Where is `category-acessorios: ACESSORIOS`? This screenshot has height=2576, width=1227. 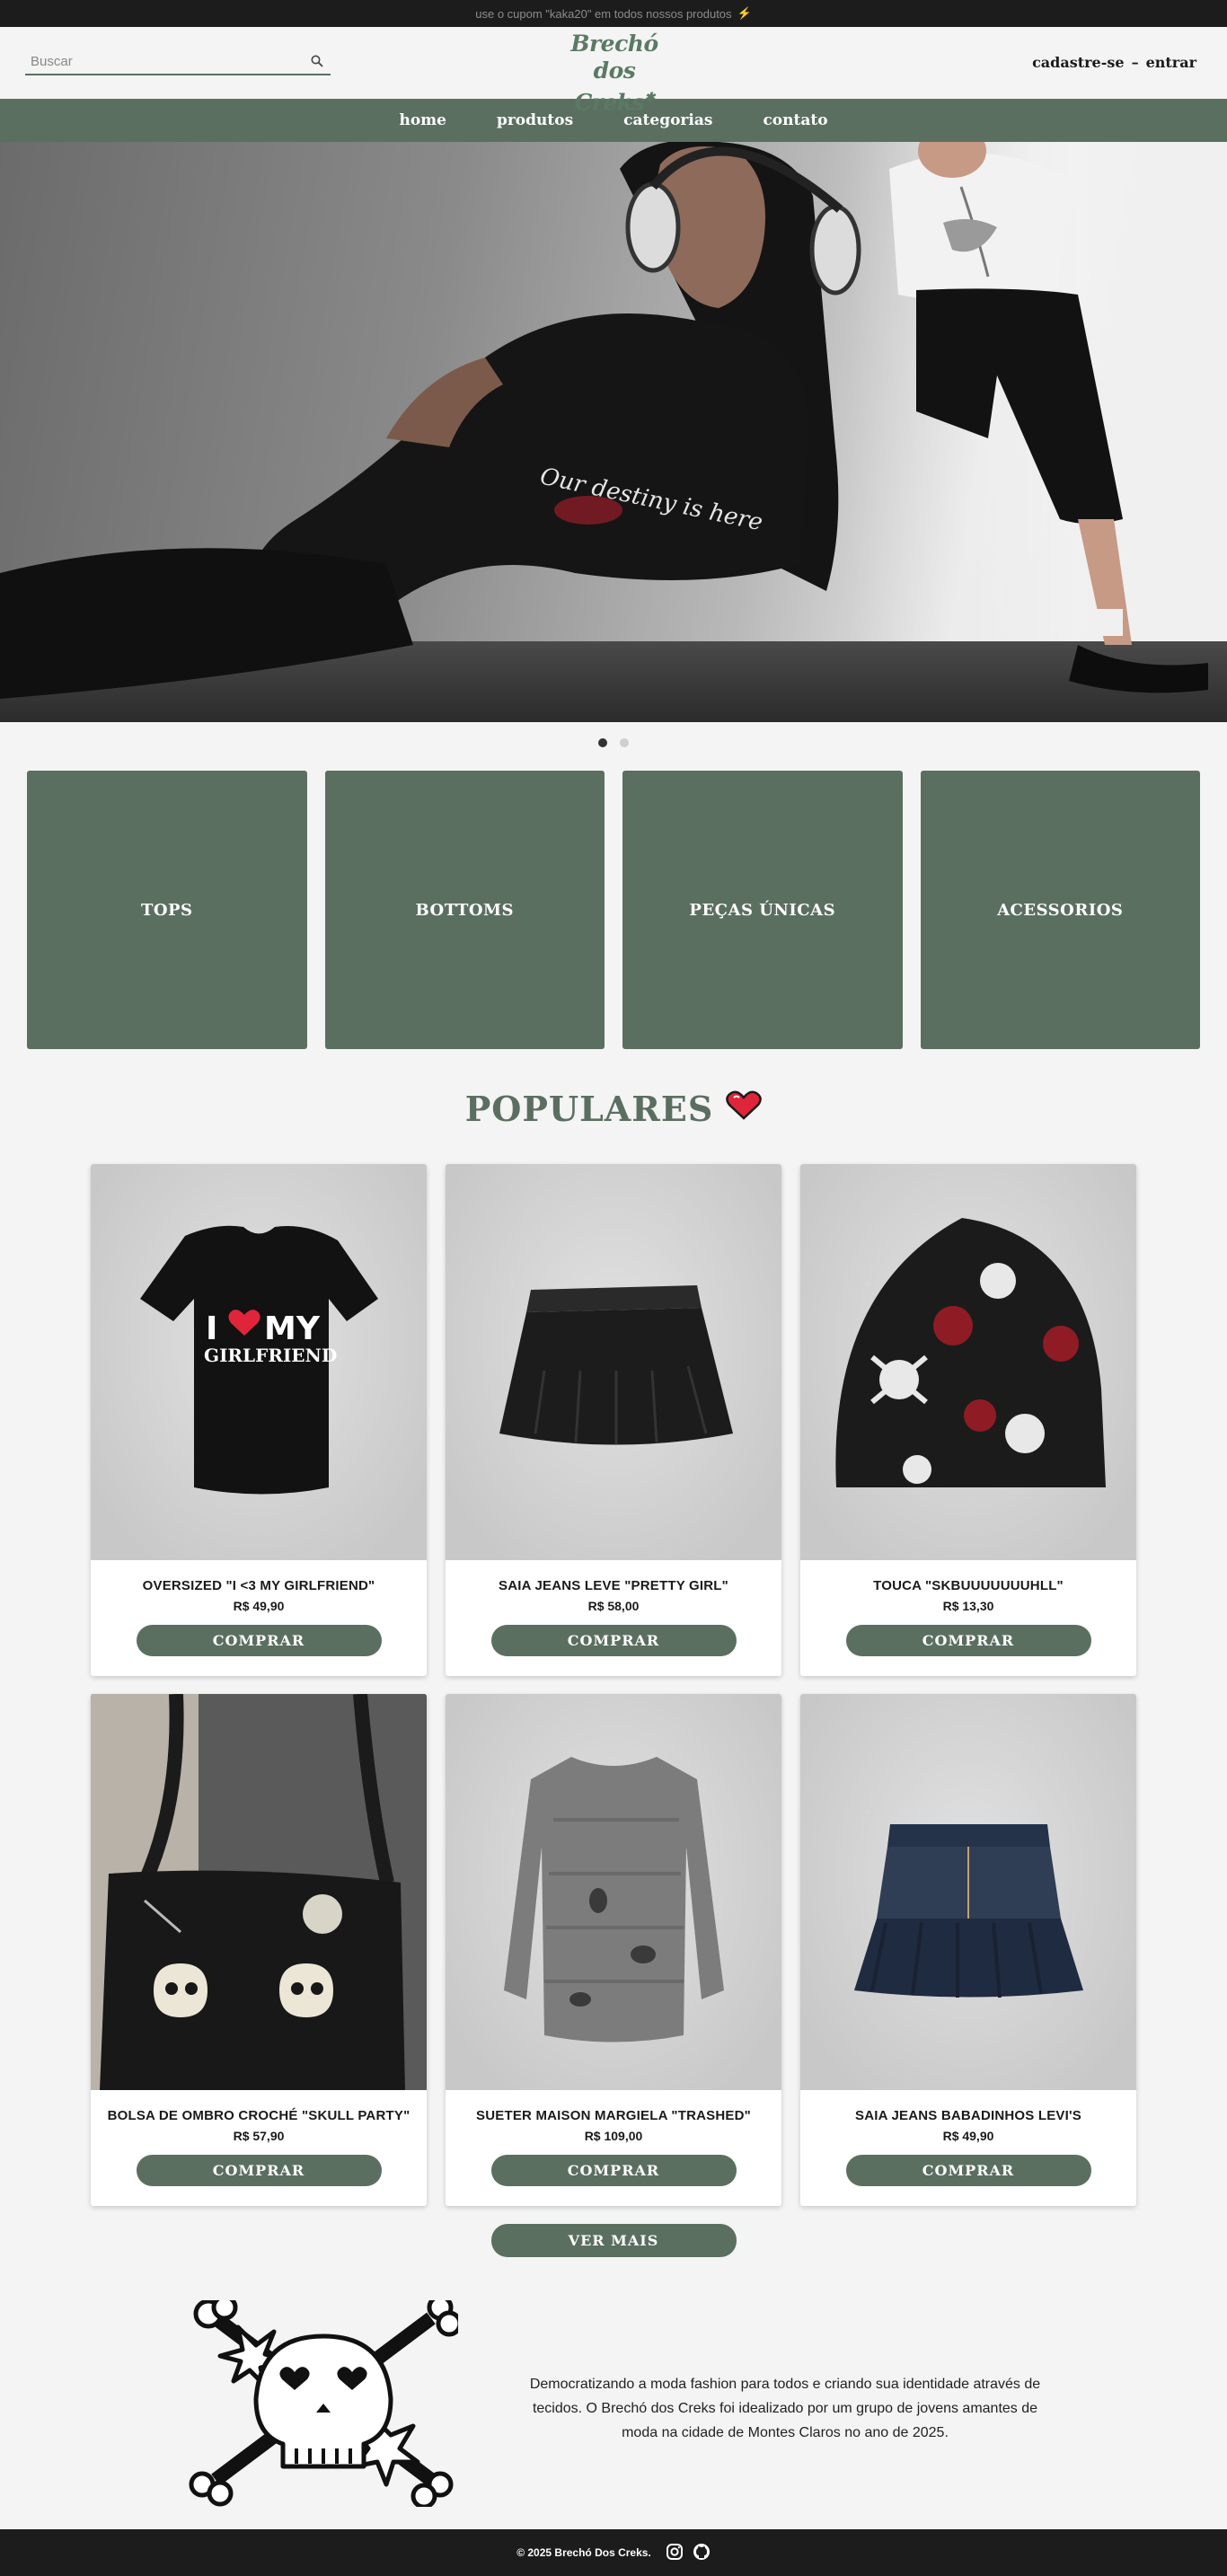
category-acessorios: ACESSORIOS is located at coordinates (1060, 910).